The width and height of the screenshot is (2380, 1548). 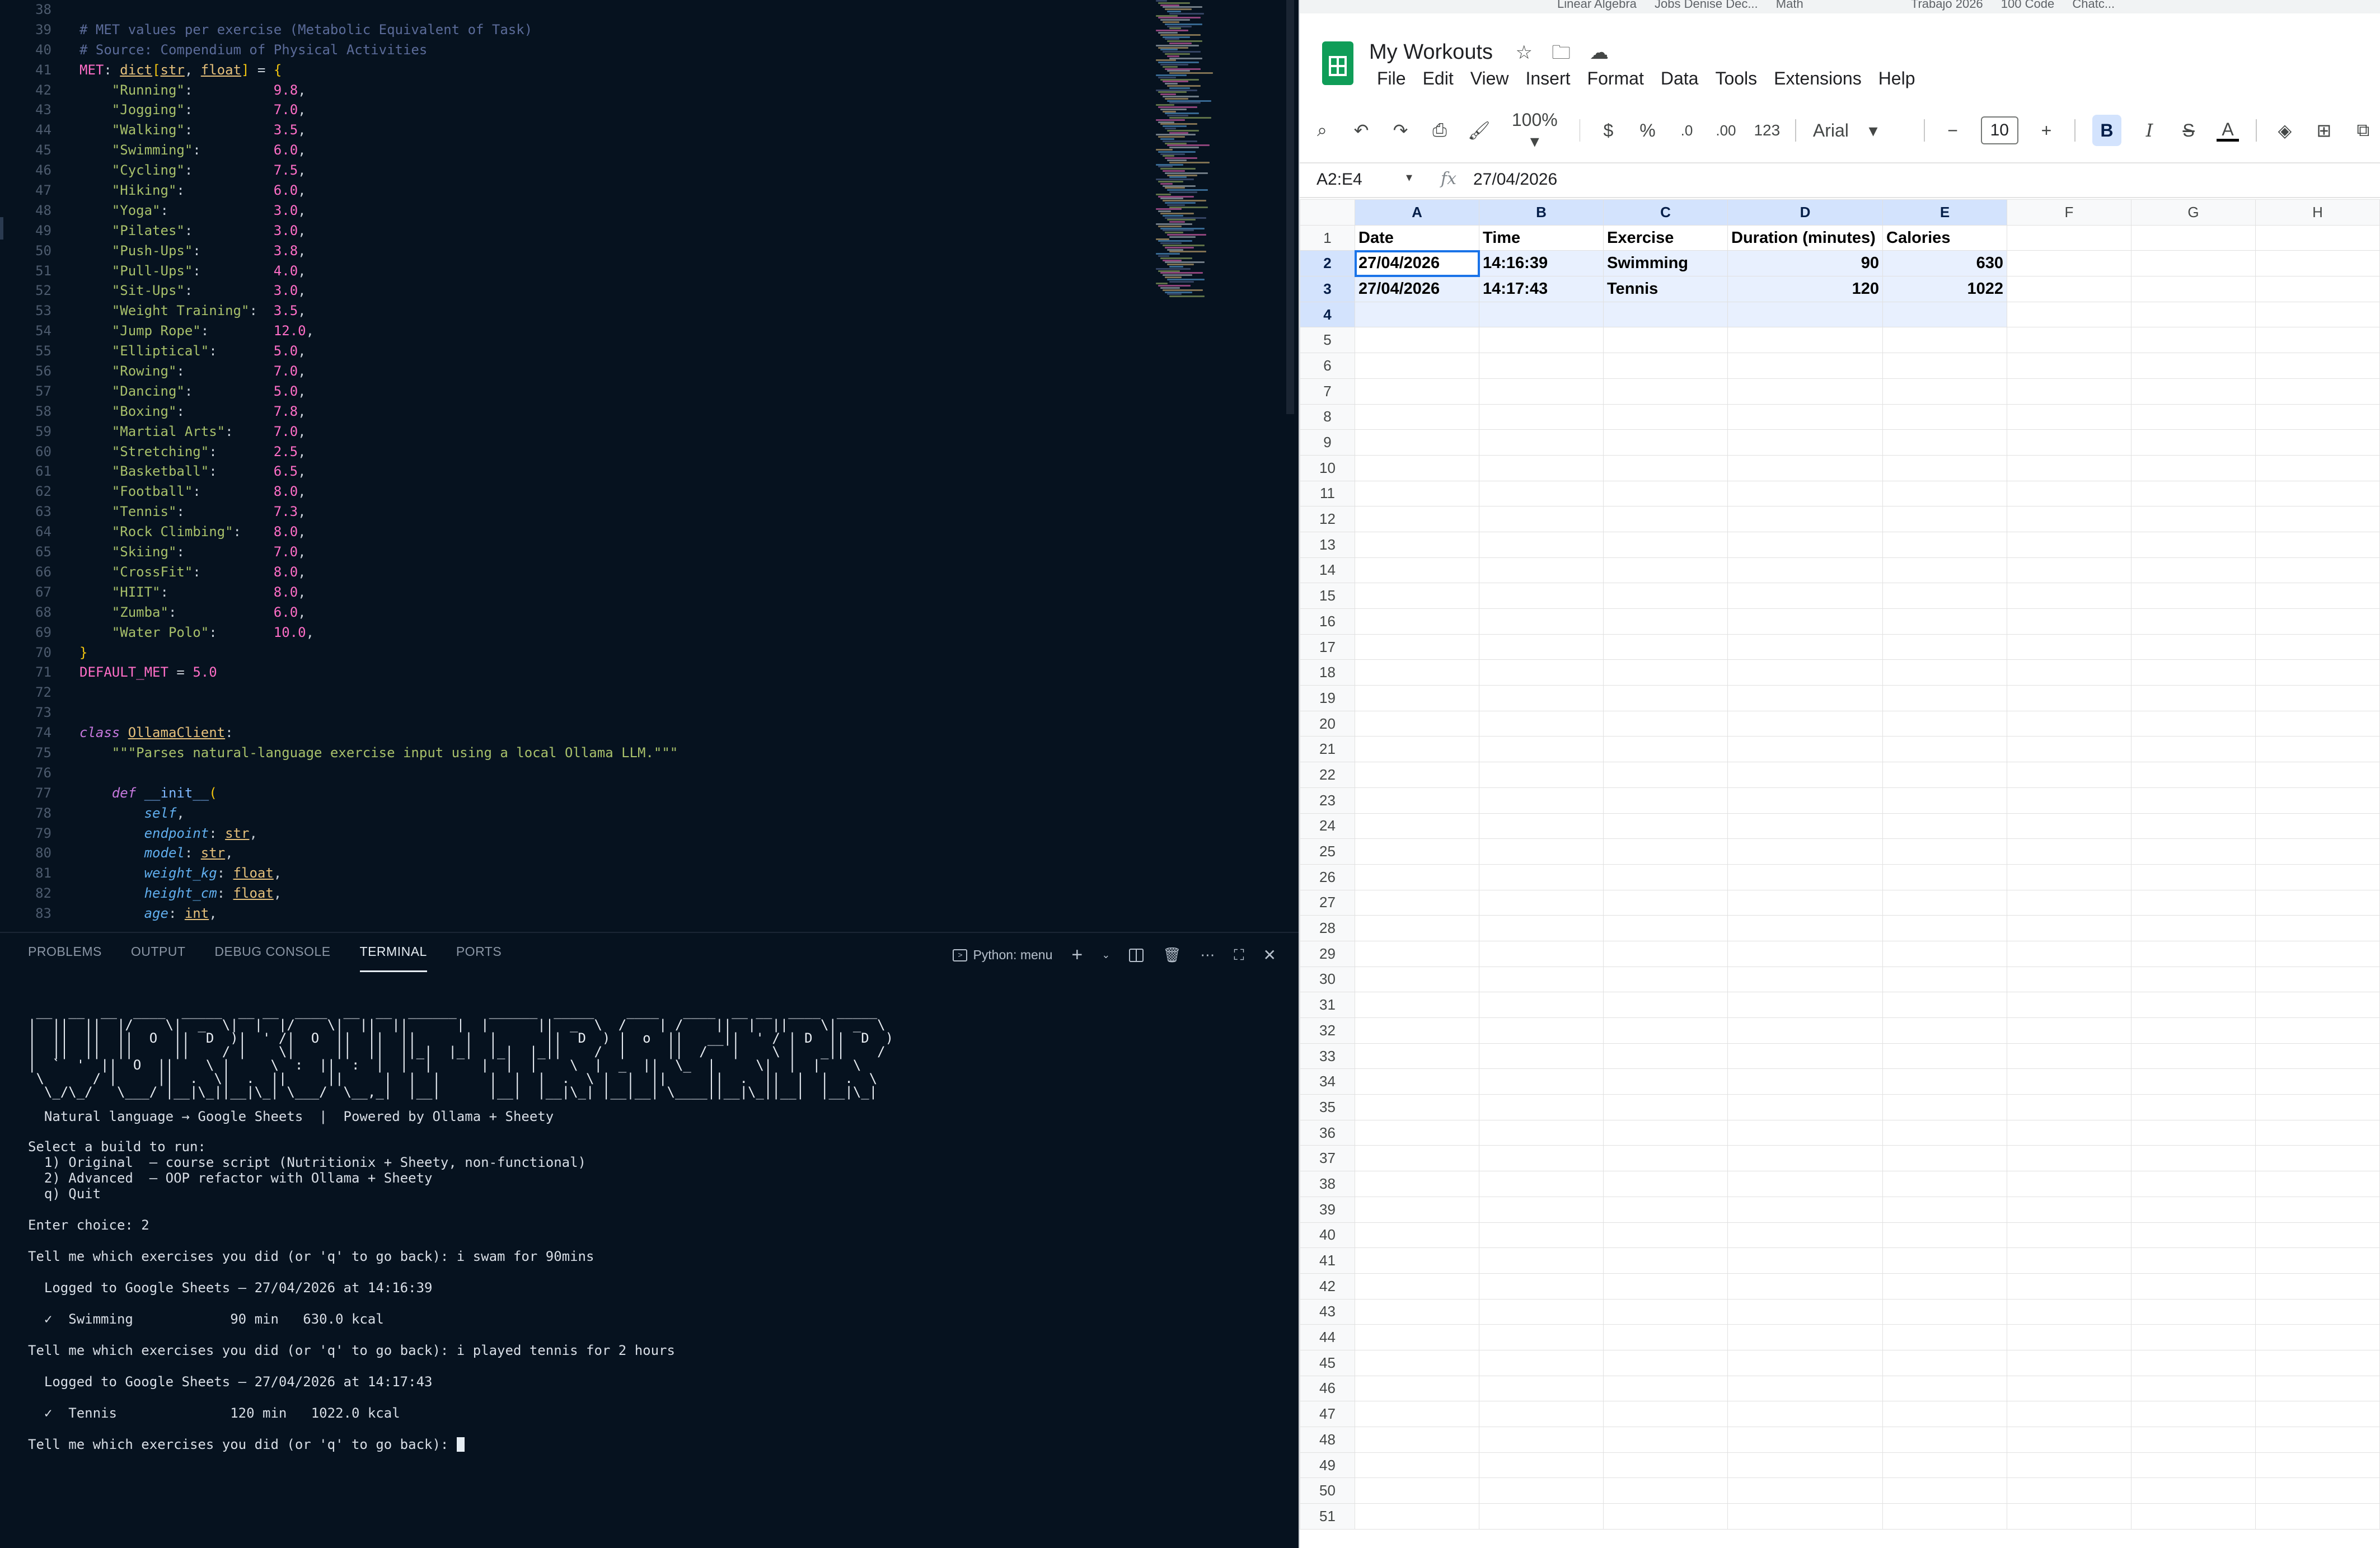 What do you see at coordinates (65, 958) in the screenshot?
I see `tab-problems: PROBLEMS` at bounding box center [65, 958].